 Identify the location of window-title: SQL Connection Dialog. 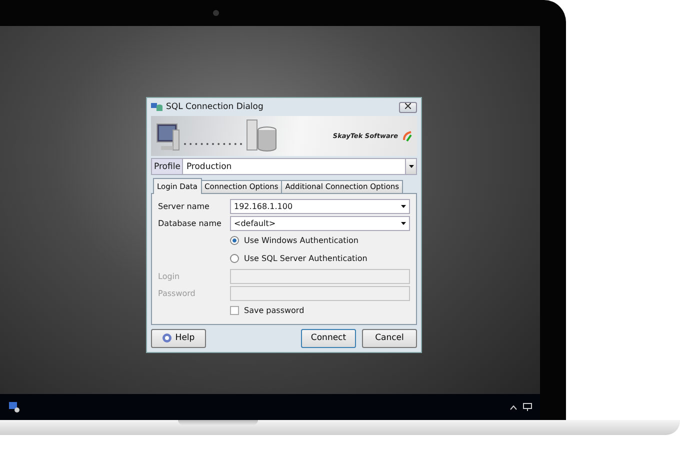
(215, 107).